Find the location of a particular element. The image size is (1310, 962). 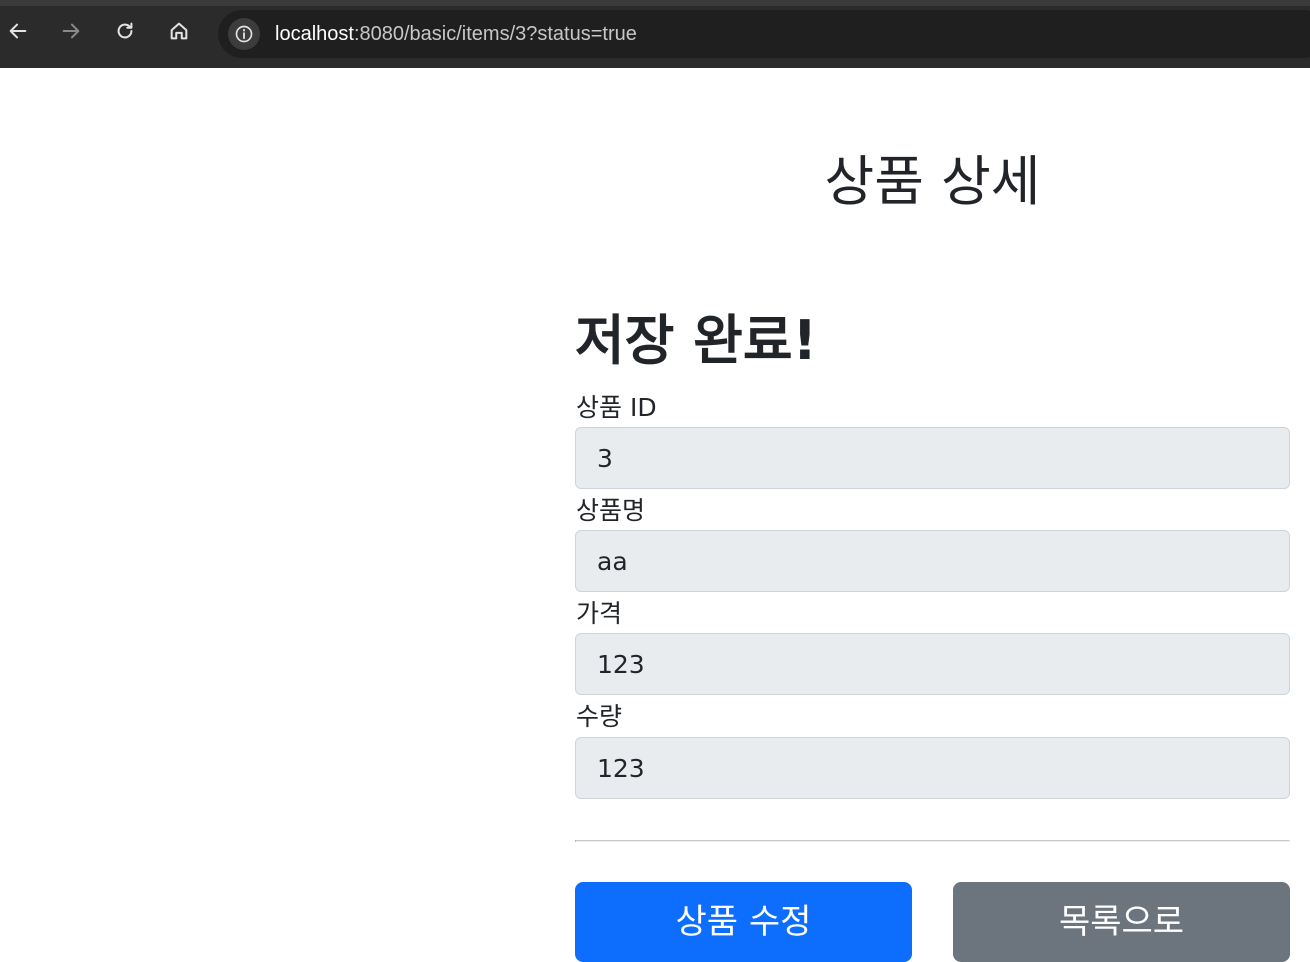

url-text: localhost:8080/basic/items/3?status=true is located at coordinates (456, 34).